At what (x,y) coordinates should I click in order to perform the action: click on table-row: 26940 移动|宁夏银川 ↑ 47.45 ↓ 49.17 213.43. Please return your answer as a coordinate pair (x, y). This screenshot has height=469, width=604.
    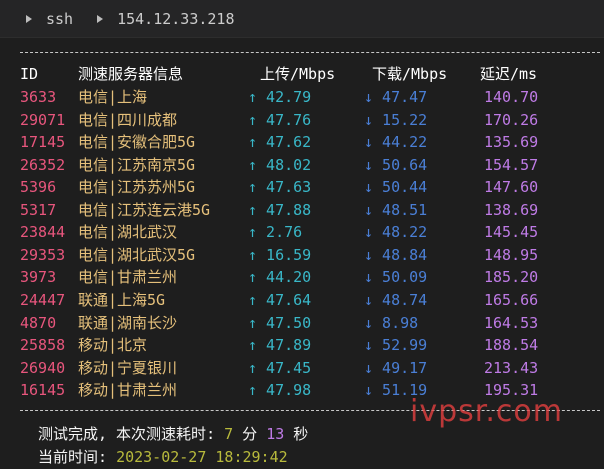
    Looking at the image, I should click on (302, 368).